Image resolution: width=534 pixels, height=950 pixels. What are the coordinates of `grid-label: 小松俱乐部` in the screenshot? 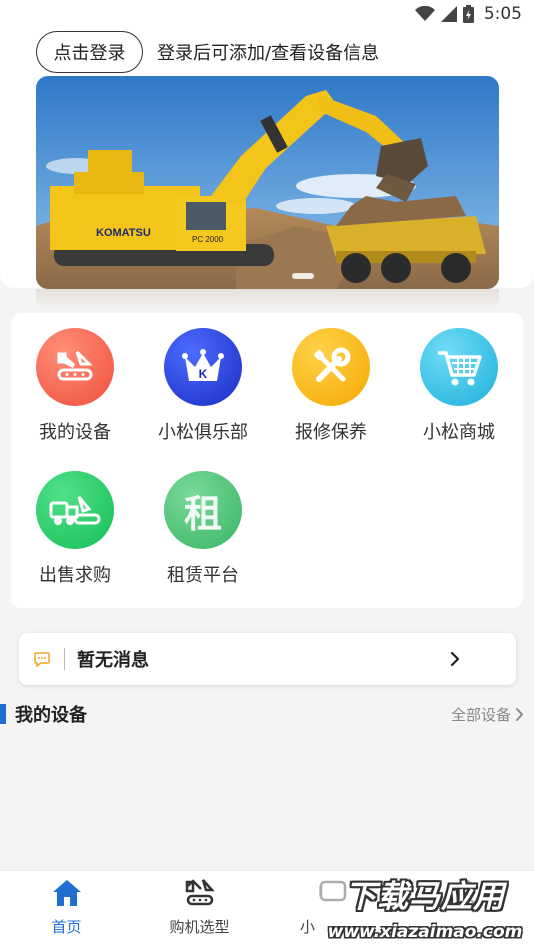 It's located at (203, 432).